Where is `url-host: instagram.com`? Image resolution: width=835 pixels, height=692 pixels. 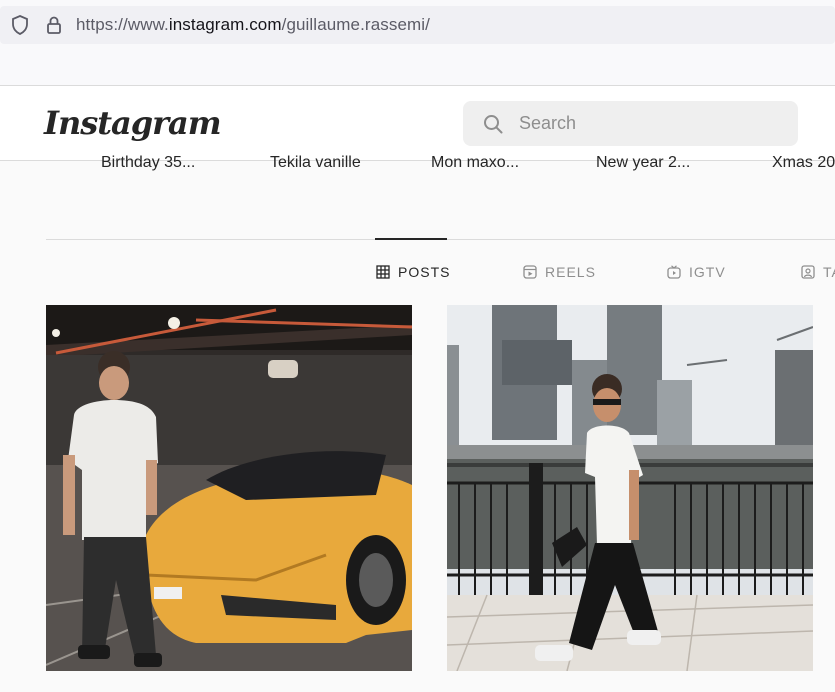
url-host: instagram.com is located at coordinates (225, 24).